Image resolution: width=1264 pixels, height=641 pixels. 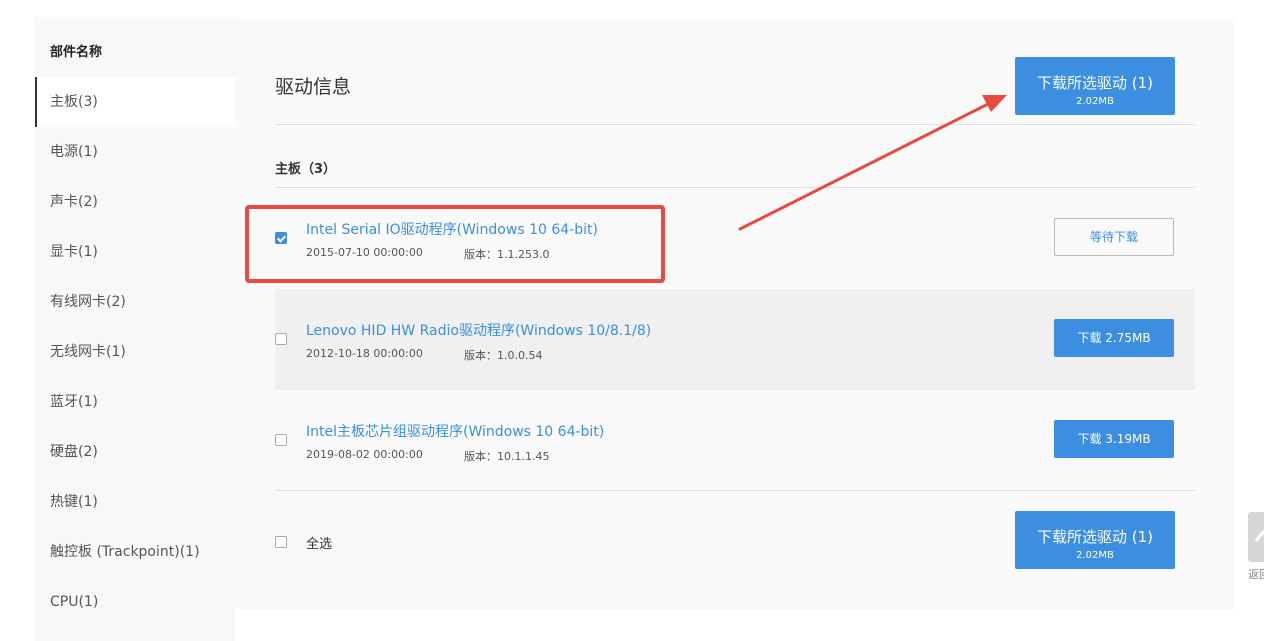 I want to click on waiting-download-button: 等待下载, so click(x=1114, y=237).